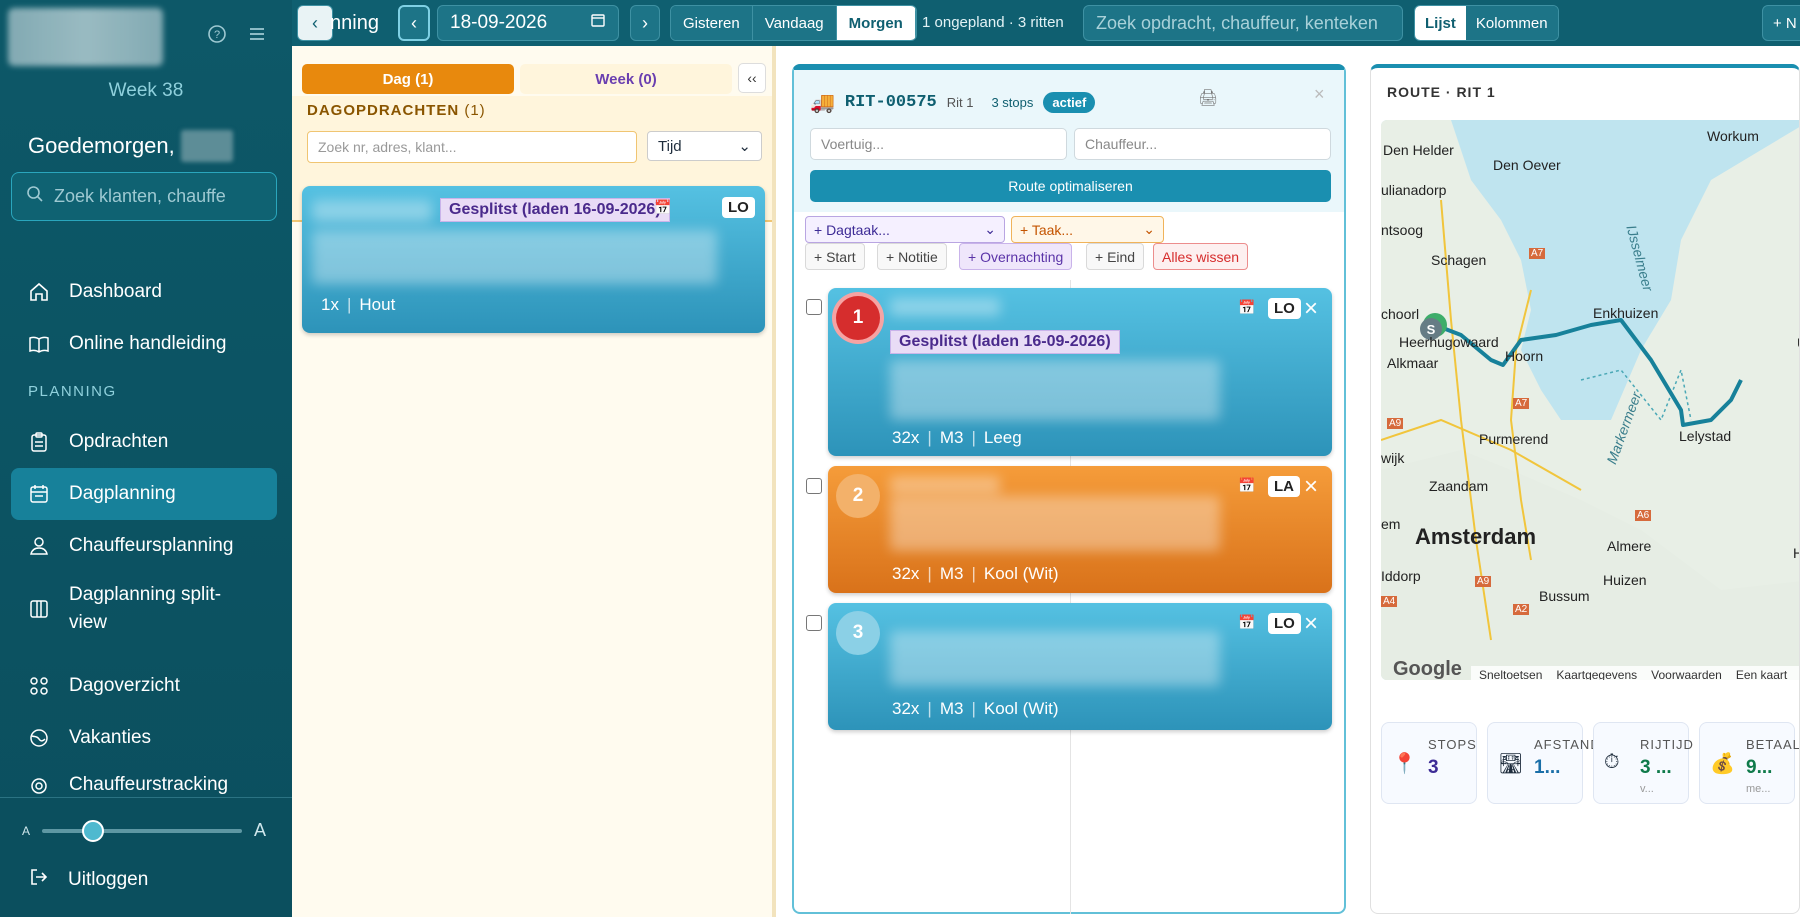 This screenshot has height=917, width=1800. What do you see at coordinates (938, 144) in the screenshot?
I see `vehicle-input` at bounding box center [938, 144].